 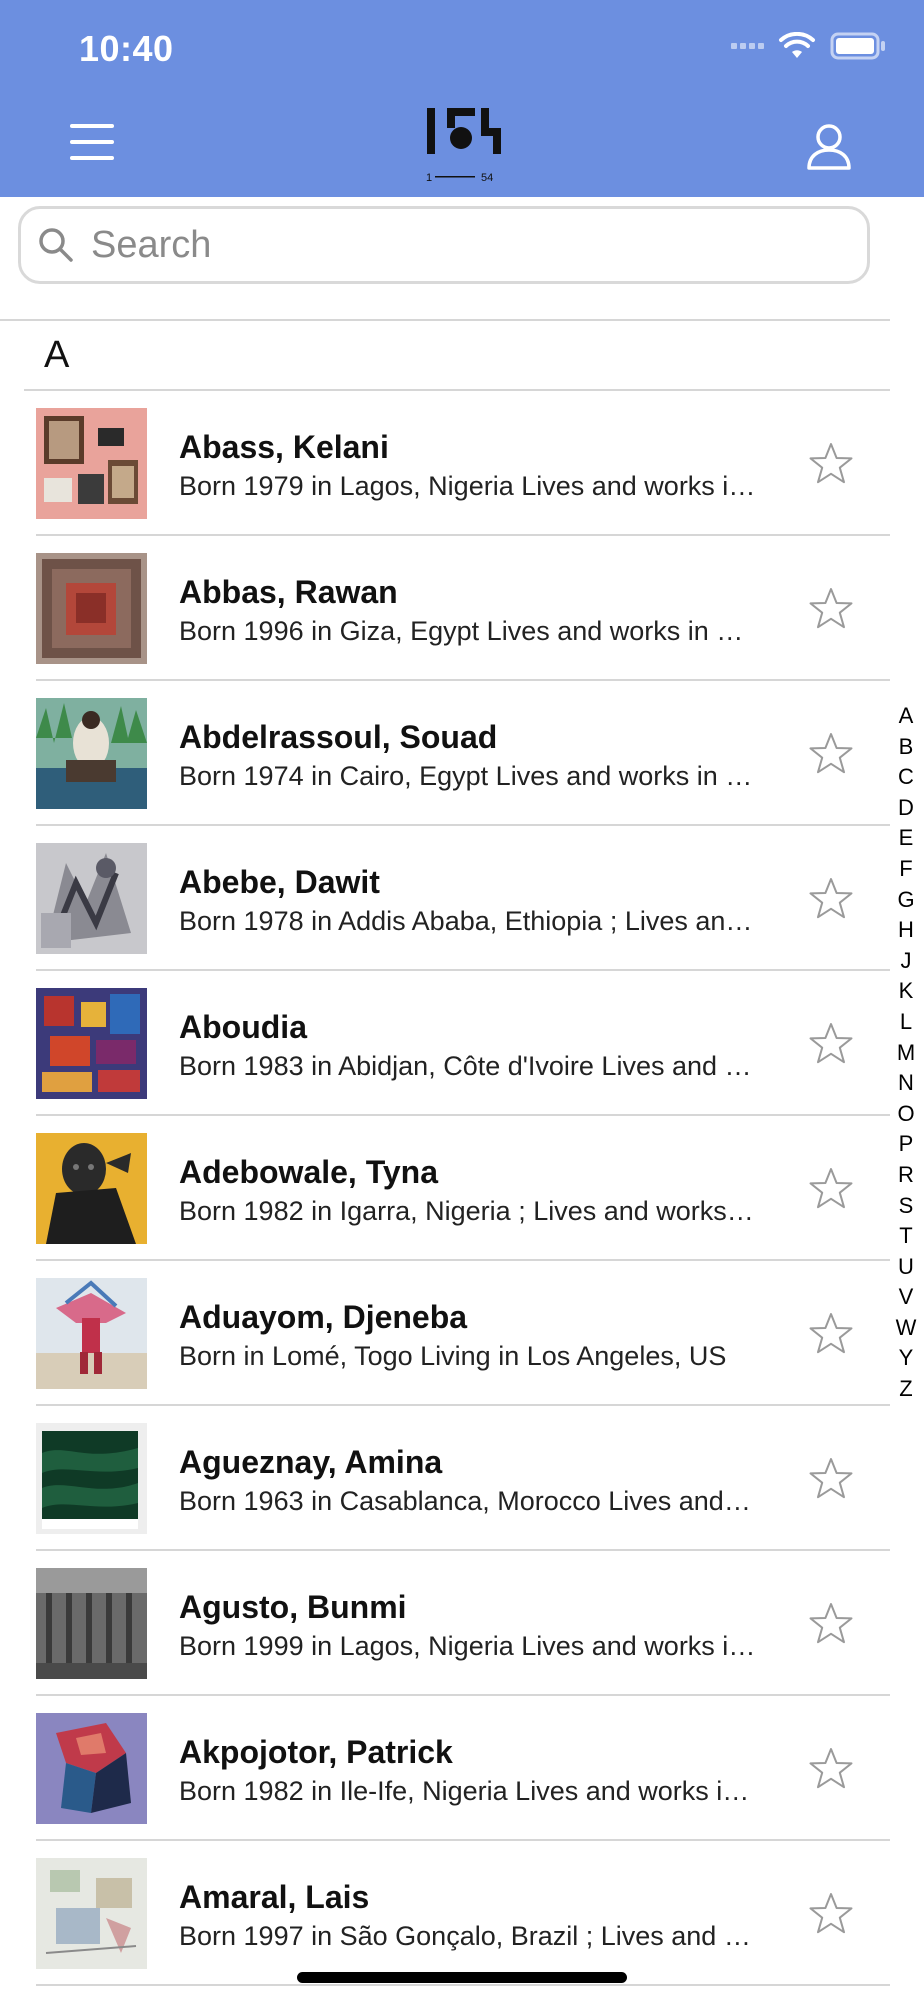 I want to click on index-letter: O, so click(x=905, y=1114).